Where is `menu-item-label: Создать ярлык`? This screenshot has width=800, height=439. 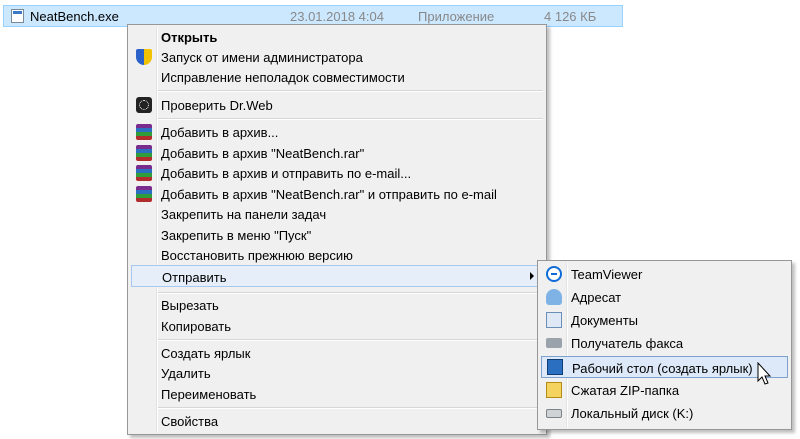
menu-item-label: Создать ярлык is located at coordinates (206, 353).